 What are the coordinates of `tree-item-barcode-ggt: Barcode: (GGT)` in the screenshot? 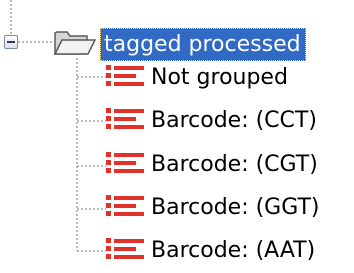 It's located at (229, 208).